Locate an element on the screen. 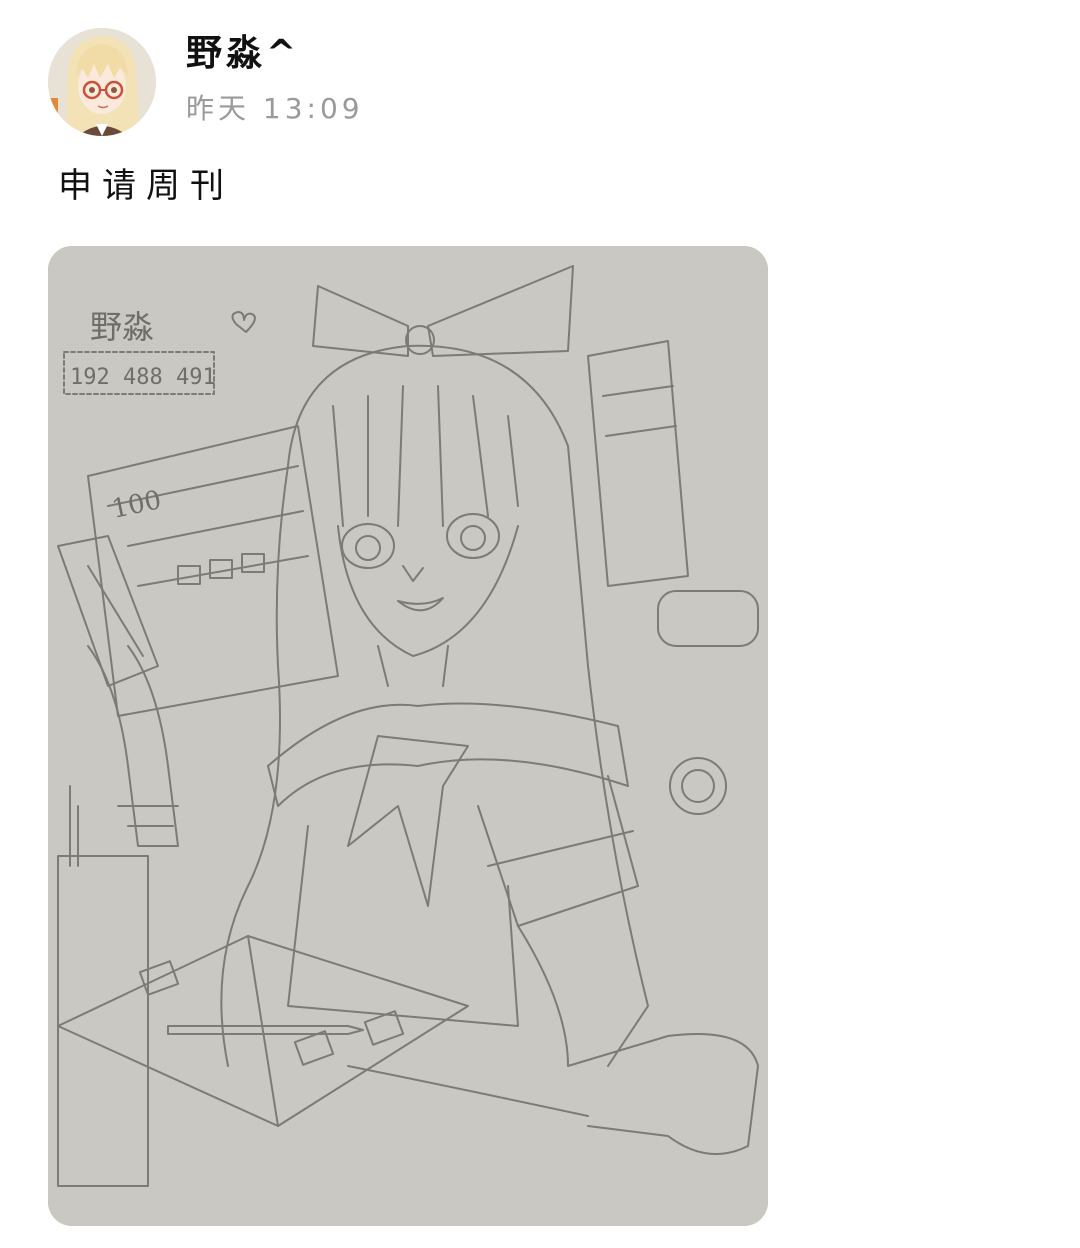 The height and width of the screenshot is (1248, 1080). sketch-signature: 野淼 is located at coordinates (122, 327).